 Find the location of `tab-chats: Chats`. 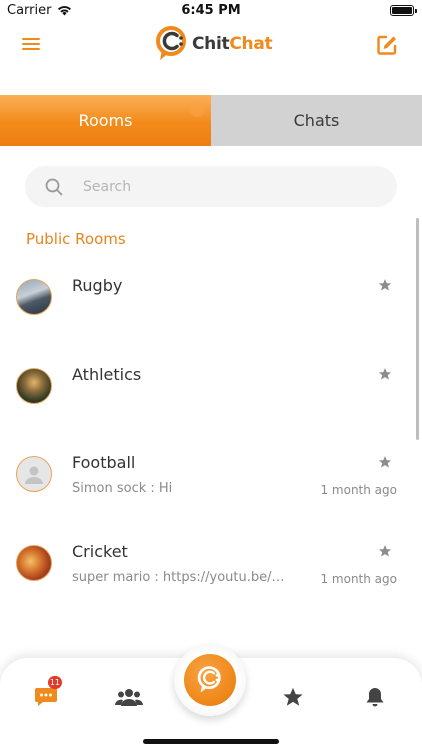

tab-chats: Chats is located at coordinates (316, 120).